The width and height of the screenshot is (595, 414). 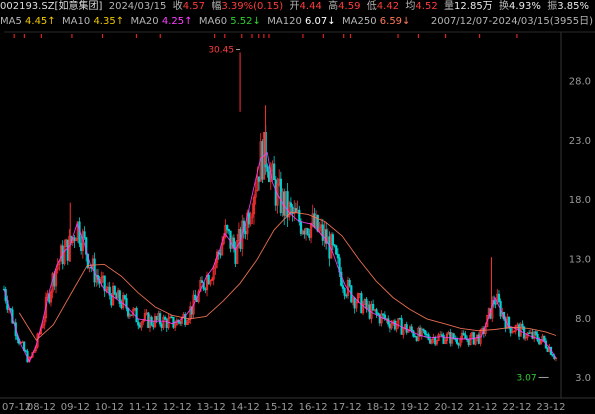 What do you see at coordinates (583, 378) in the screenshot?
I see `y-tick-label: 3.0` at bounding box center [583, 378].